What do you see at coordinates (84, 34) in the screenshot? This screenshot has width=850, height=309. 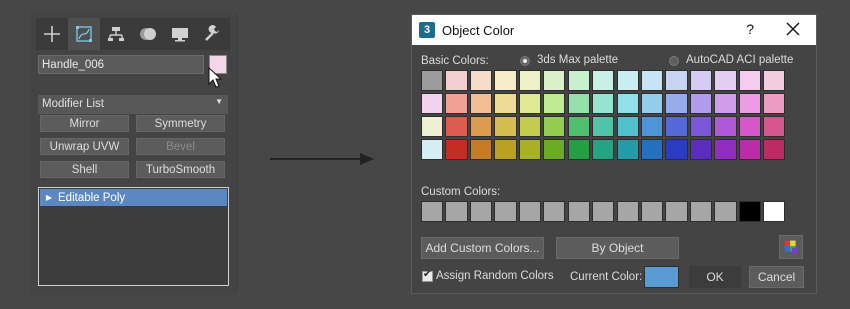 I see `tab-modify` at bounding box center [84, 34].